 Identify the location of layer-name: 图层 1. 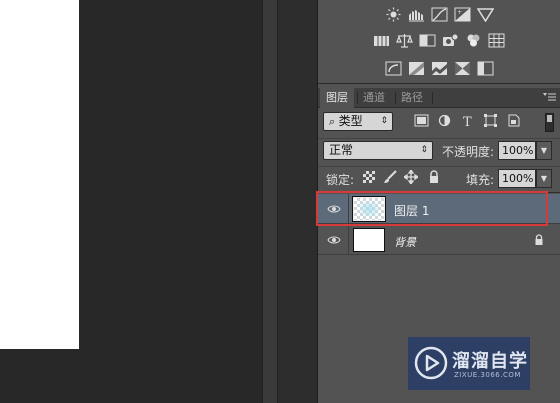
(411, 210).